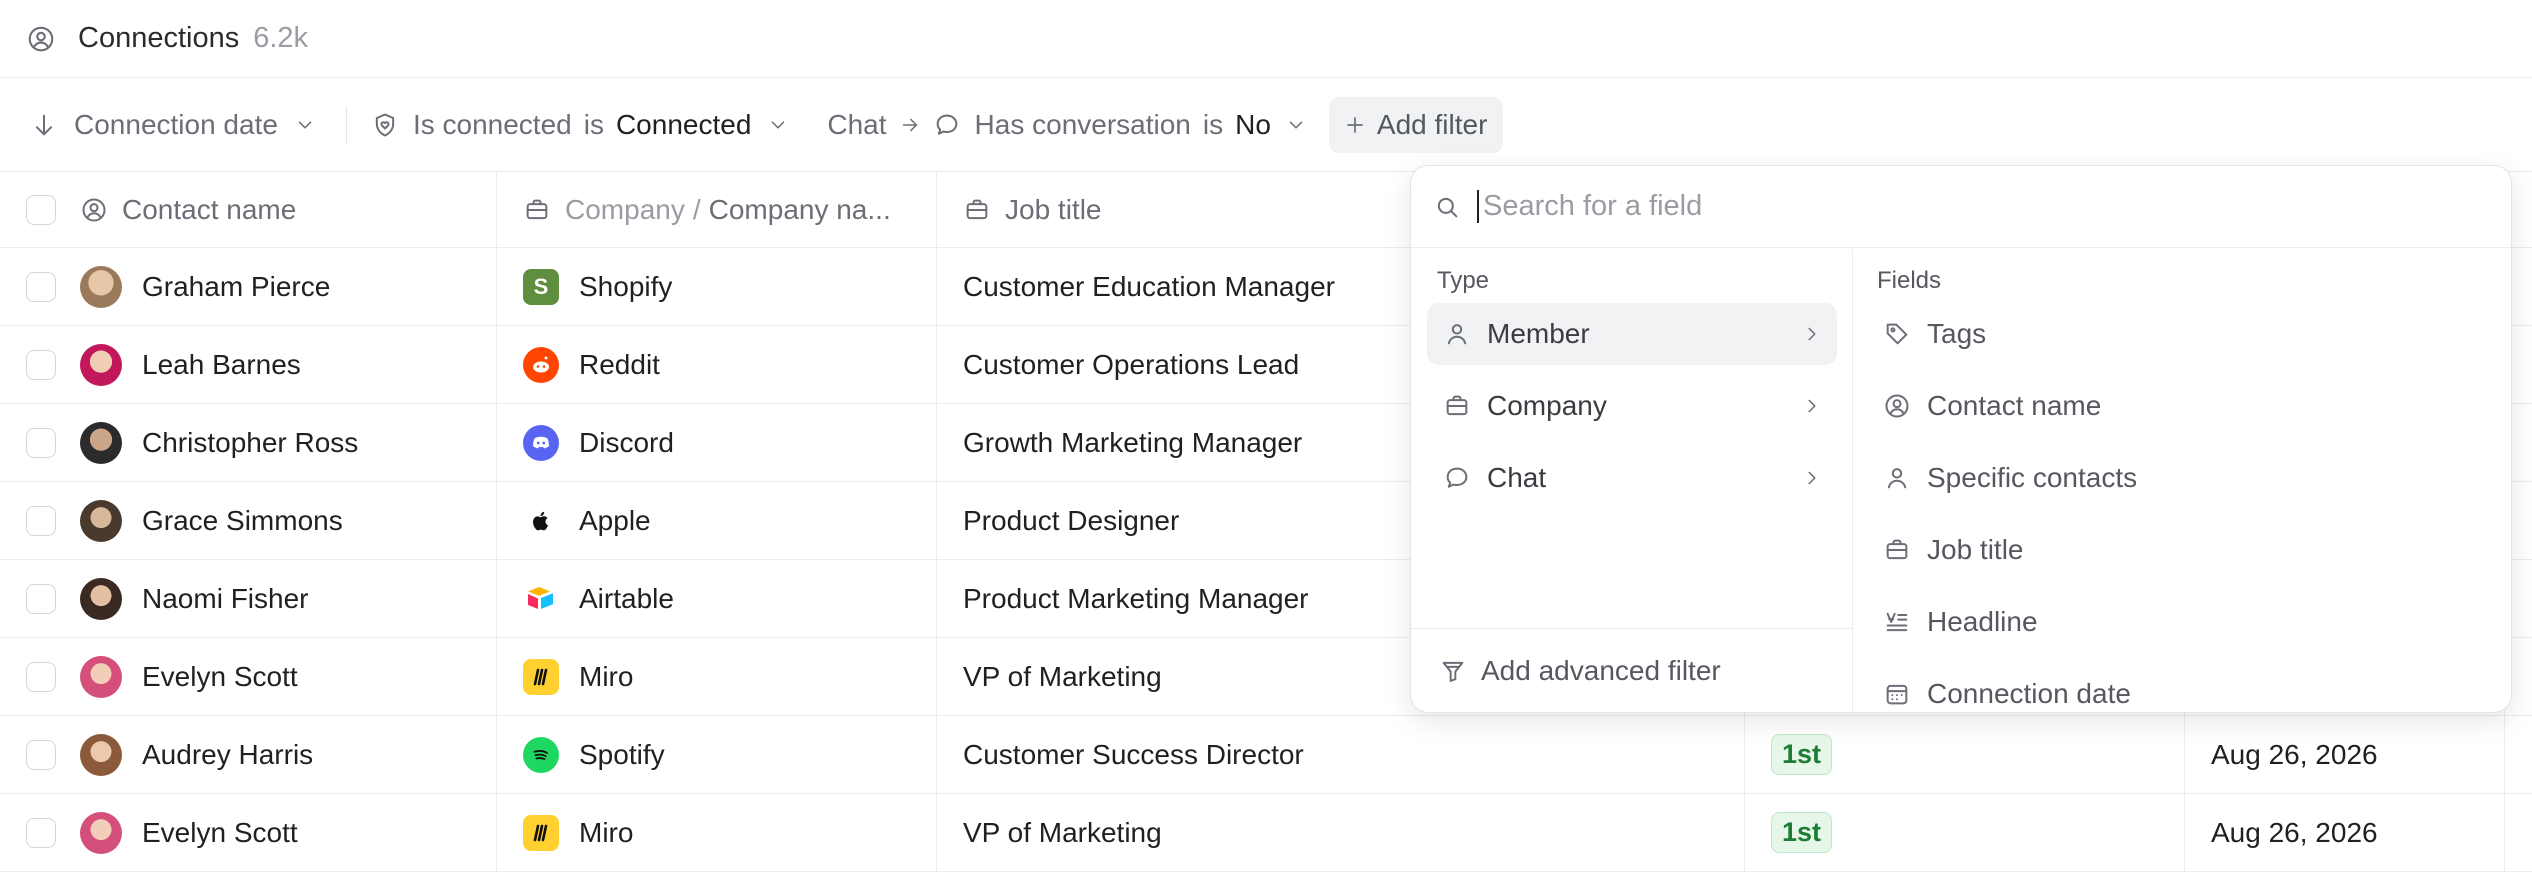  What do you see at coordinates (947, 125) in the screenshot?
I see `chat-bubble-icon` at bounding box center [947, 125].